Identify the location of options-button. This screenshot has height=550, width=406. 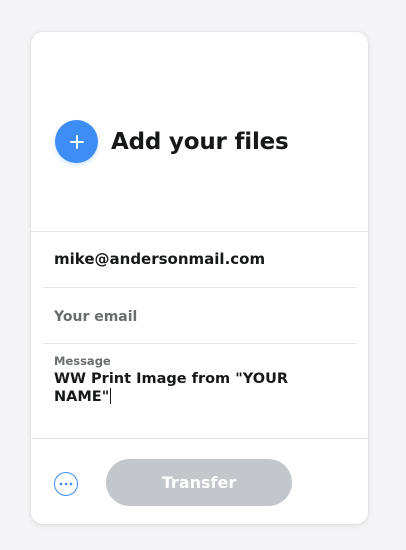
(66, 484).